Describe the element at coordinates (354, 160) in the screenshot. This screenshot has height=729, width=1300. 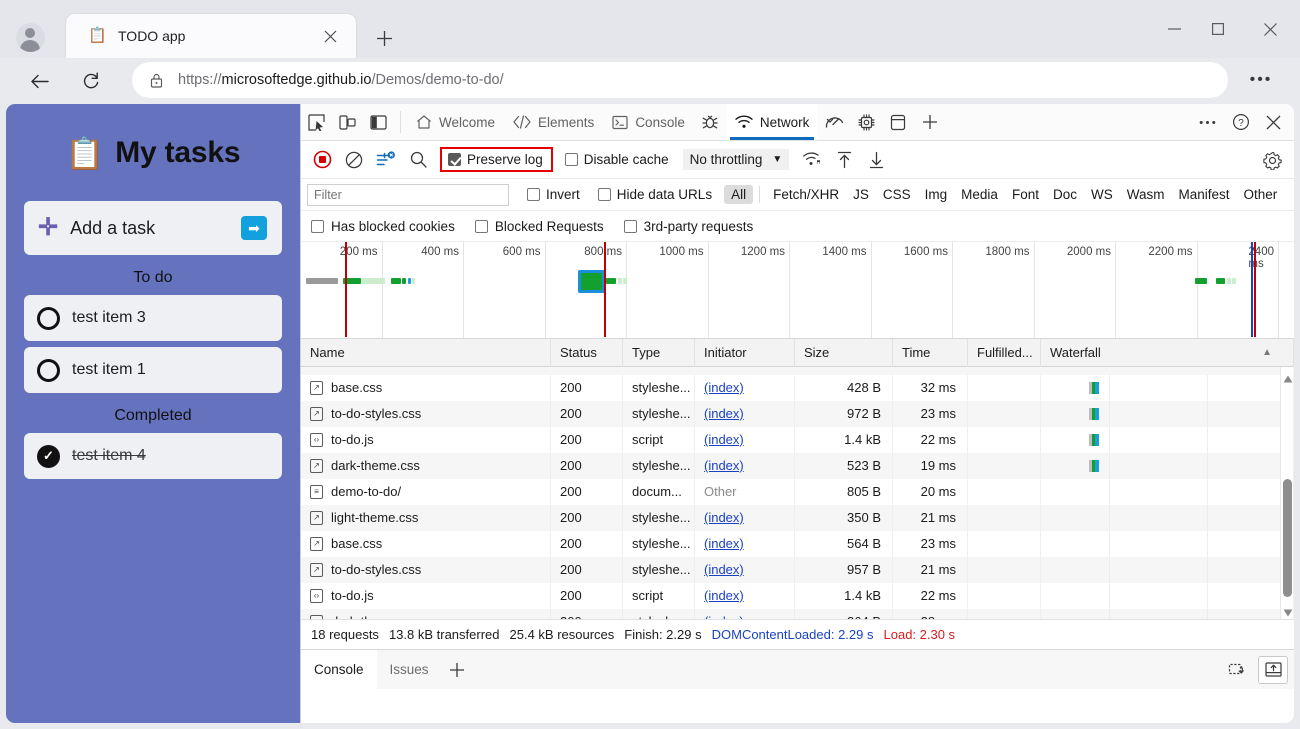
I see `clear-icon` at that location.